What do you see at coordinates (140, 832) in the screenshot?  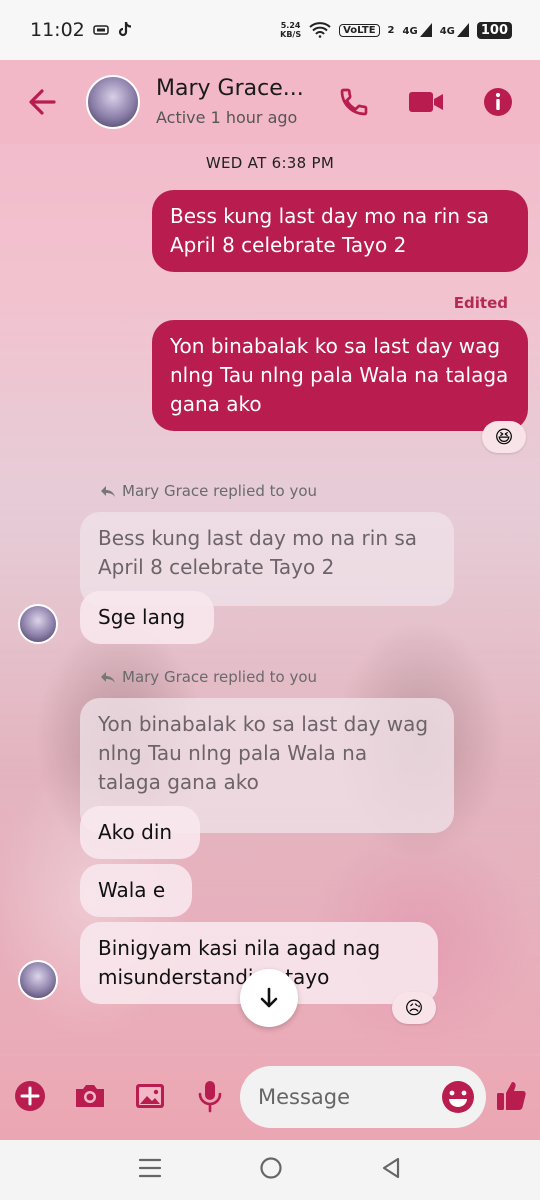 I see `incoming-message: Ako din` at bounding box center [140, 832].